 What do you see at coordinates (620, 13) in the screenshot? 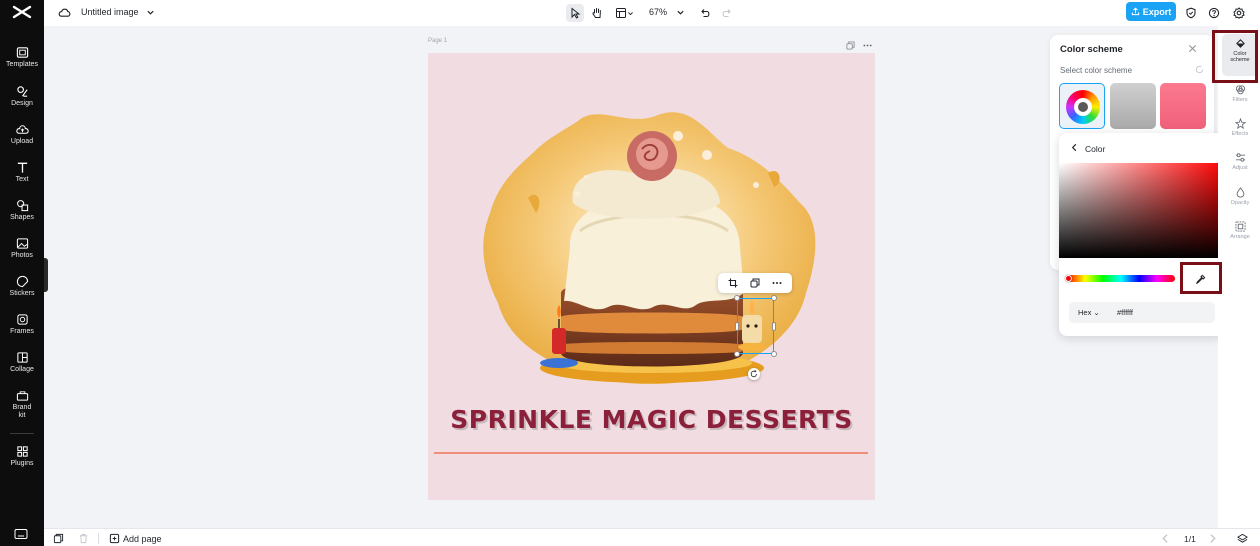
I see `layout-icon` at bounding box center [620, 13].